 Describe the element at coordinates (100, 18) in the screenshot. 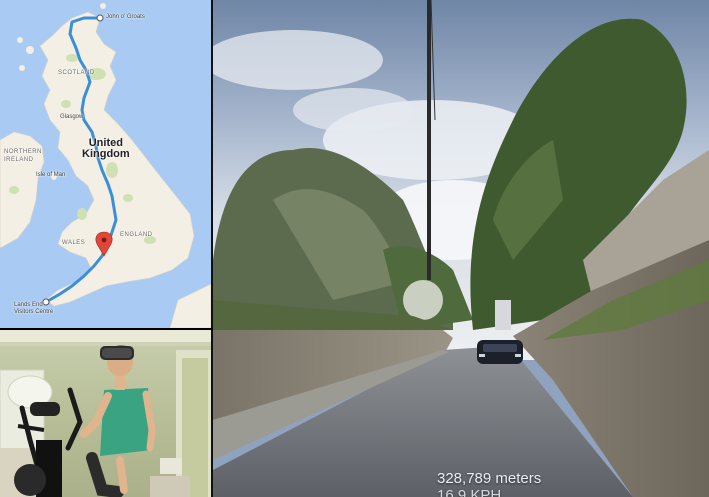

I see `route-endpoint-icon` at that location.